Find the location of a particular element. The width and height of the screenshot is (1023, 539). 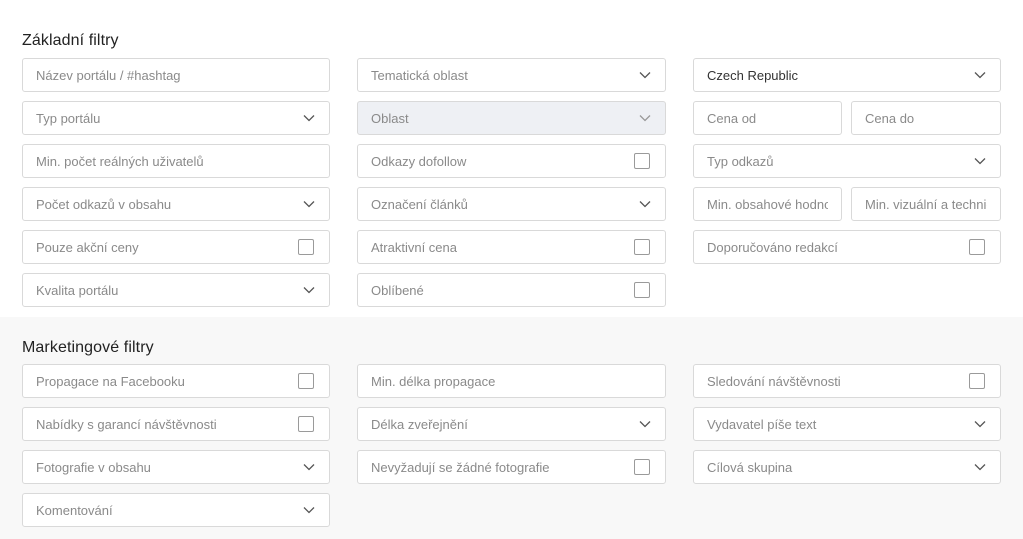

favorite-checkbox-field: Oblíbené is located at coordinates (511, 290).